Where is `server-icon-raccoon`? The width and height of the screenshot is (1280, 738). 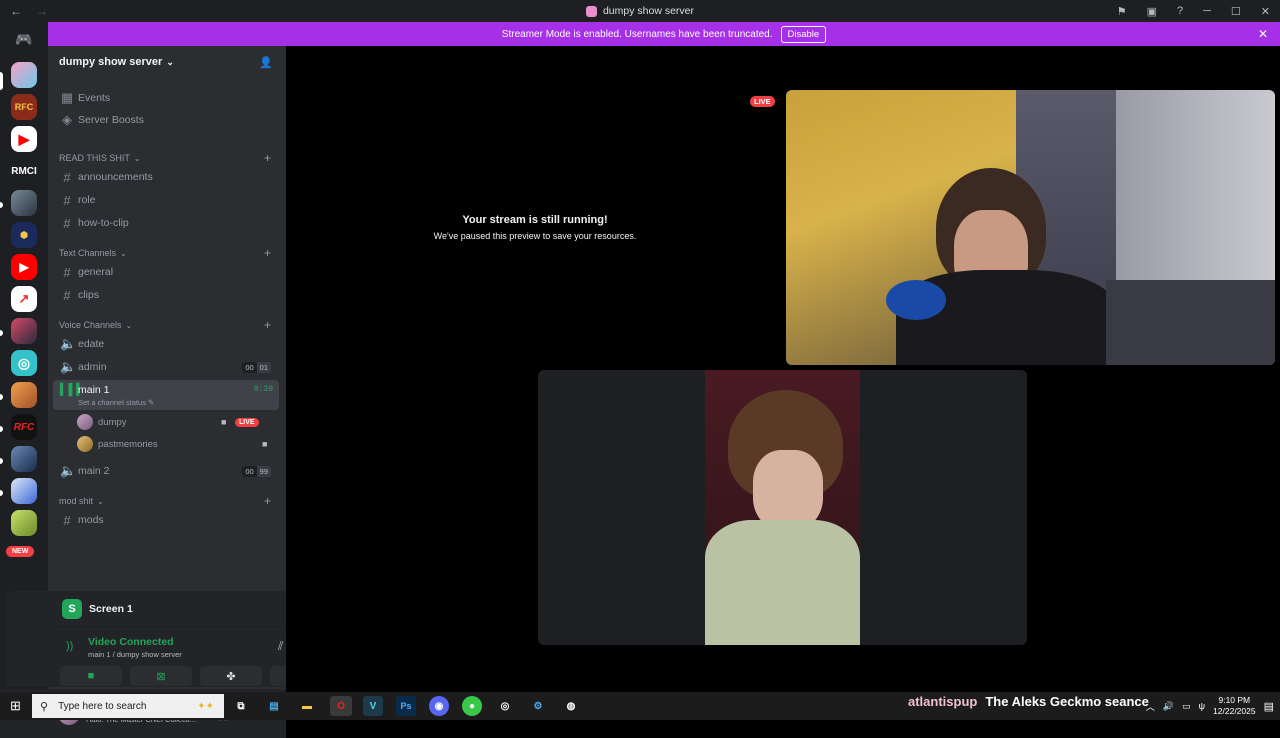
server-icon-raccoon is located at coordinates (24, 203).